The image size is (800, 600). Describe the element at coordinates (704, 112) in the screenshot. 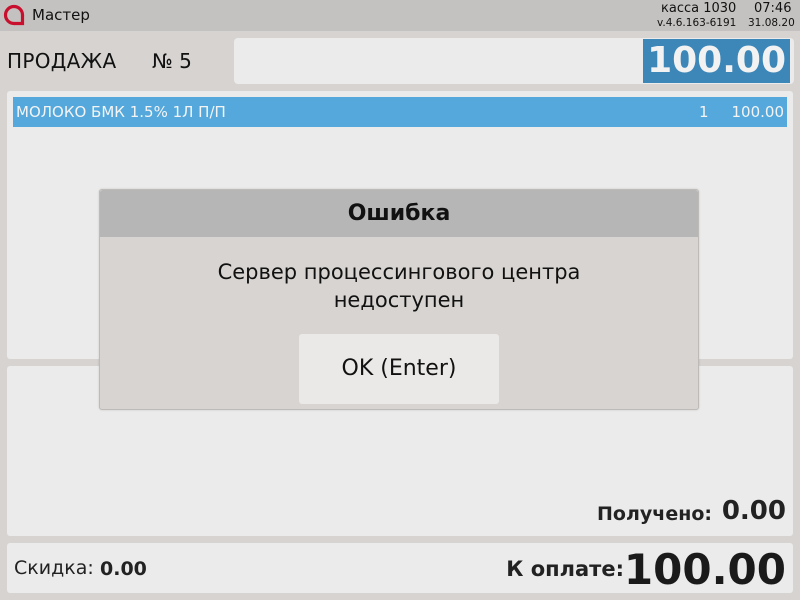

I see `item-quantity: 1` at that location.